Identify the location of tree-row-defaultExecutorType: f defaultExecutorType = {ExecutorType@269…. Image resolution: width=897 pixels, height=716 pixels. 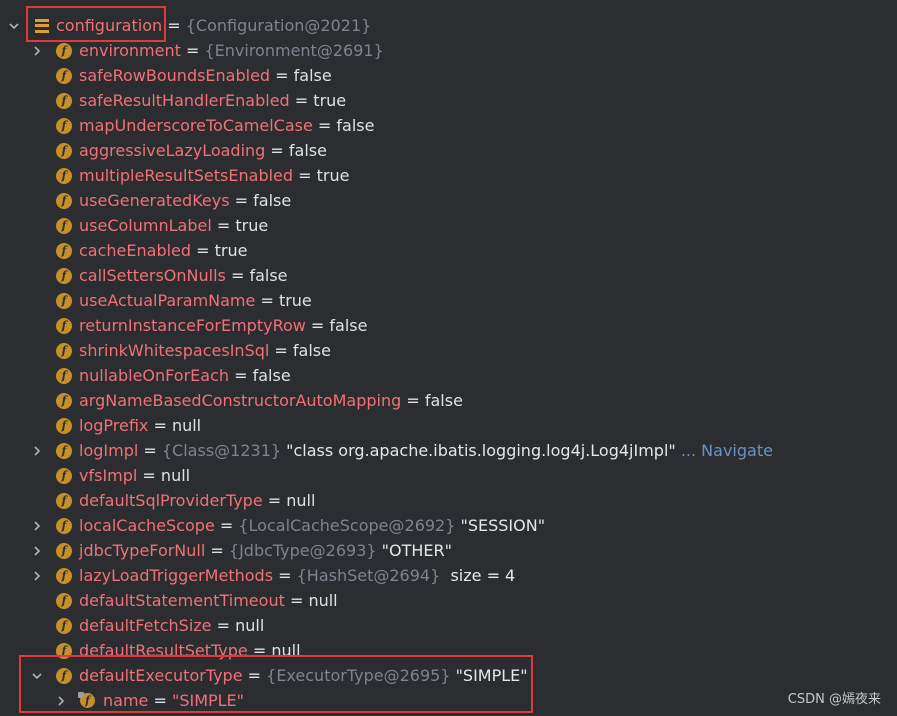
(448, 675).